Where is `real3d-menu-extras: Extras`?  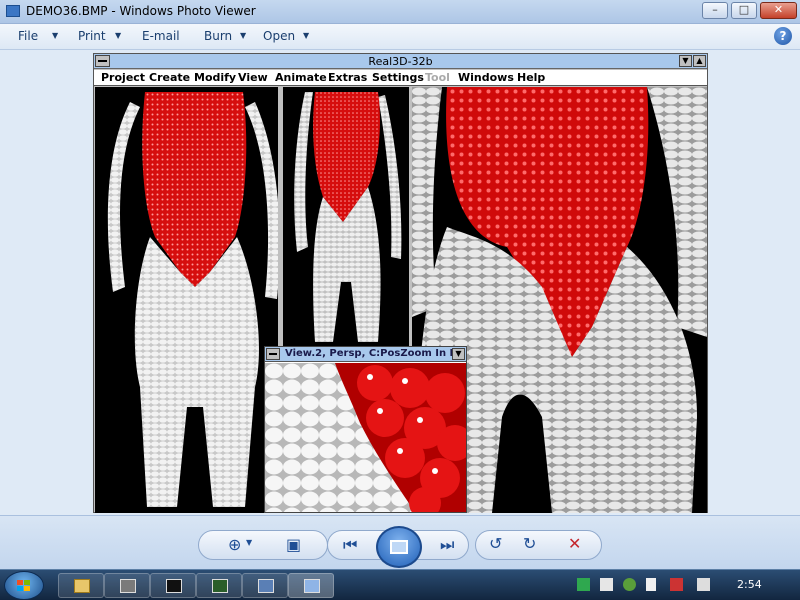
real3d-menu-extras: Extras is located at coordinates (348, 77).